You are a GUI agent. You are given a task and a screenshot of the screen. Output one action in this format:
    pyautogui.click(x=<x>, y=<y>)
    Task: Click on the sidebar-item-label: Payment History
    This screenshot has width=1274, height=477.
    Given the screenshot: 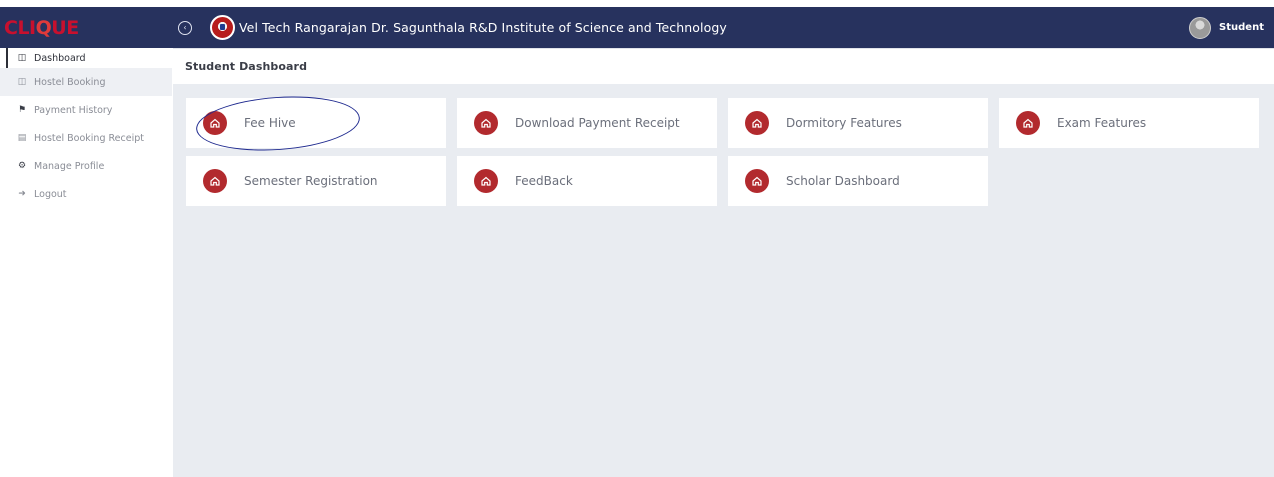 What is the action you would take?
    pyautogui.click(x=73, y=110)
    